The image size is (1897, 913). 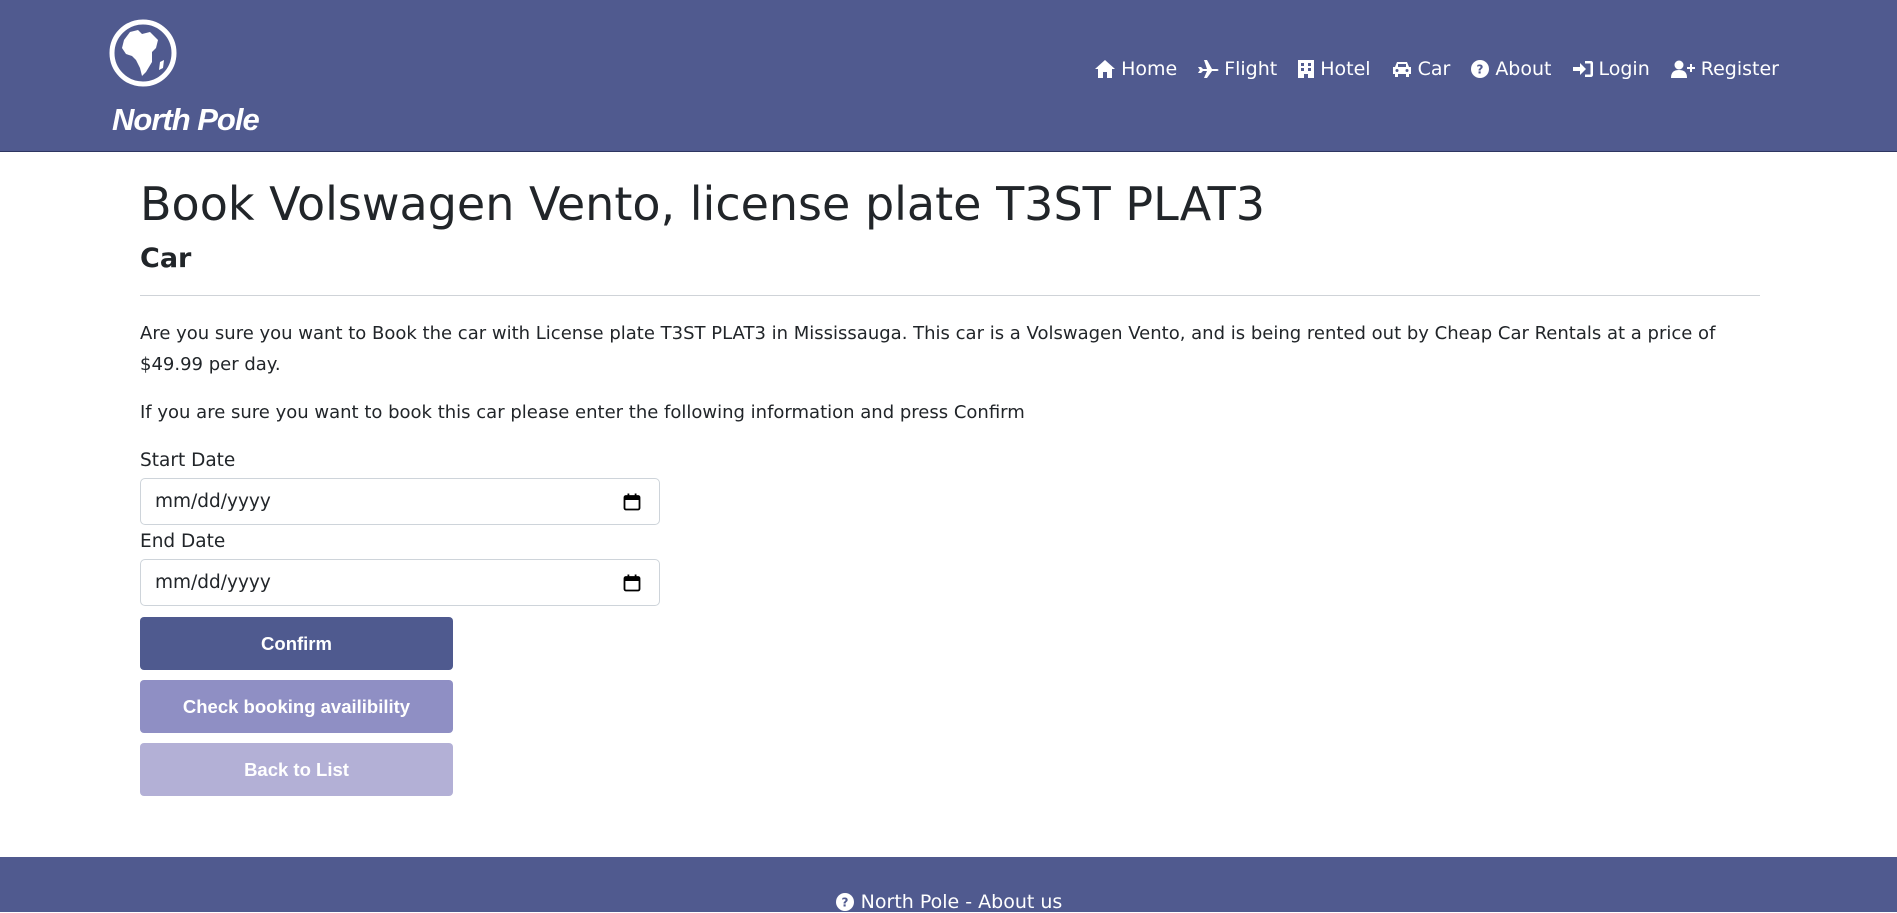 I want to click on start-date-label: Start Date, so click(x=188, y=461).